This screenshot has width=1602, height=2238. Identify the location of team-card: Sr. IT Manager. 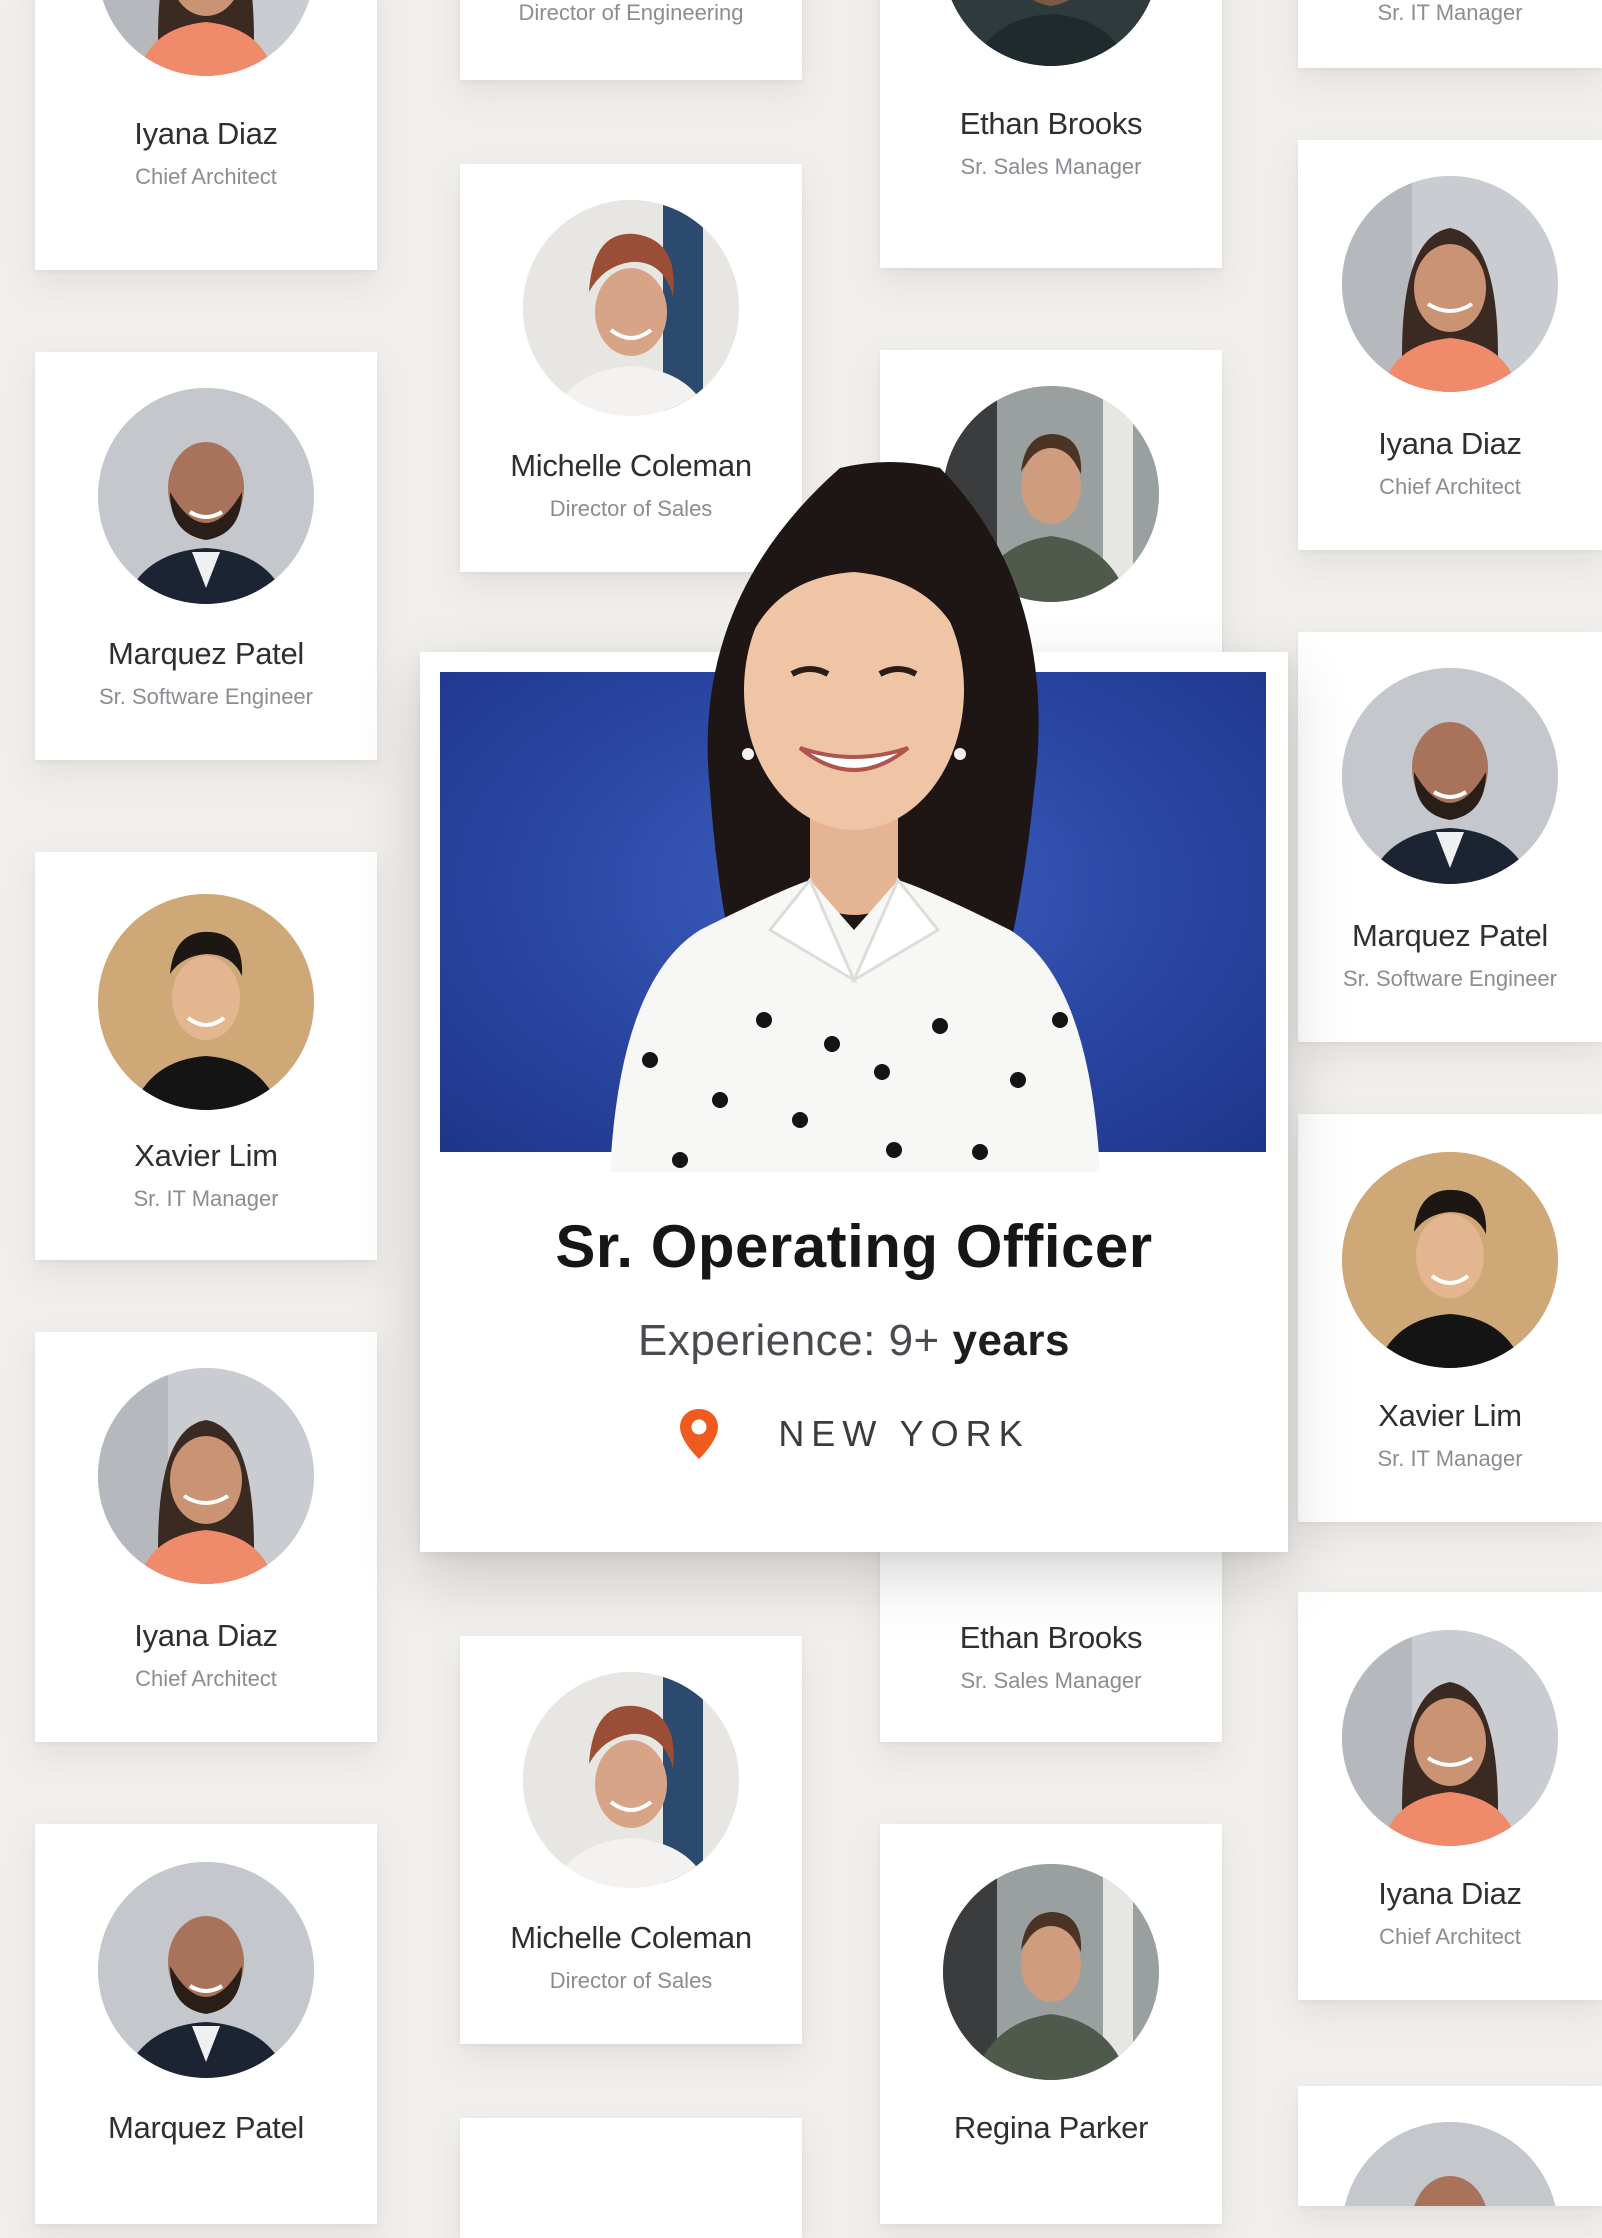
(1450, 34).